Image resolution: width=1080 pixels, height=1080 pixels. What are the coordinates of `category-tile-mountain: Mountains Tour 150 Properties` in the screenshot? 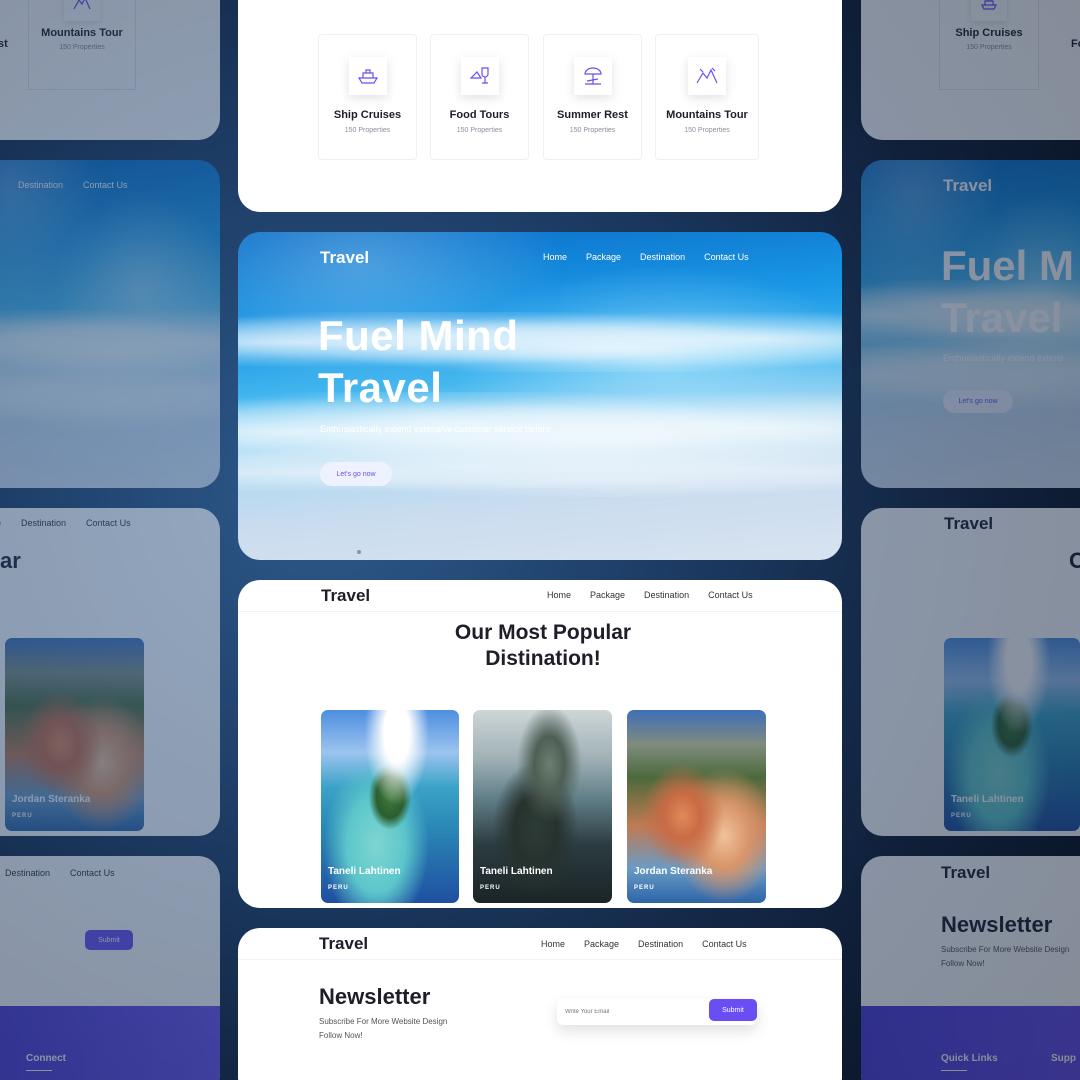 It's located at (707, 97).